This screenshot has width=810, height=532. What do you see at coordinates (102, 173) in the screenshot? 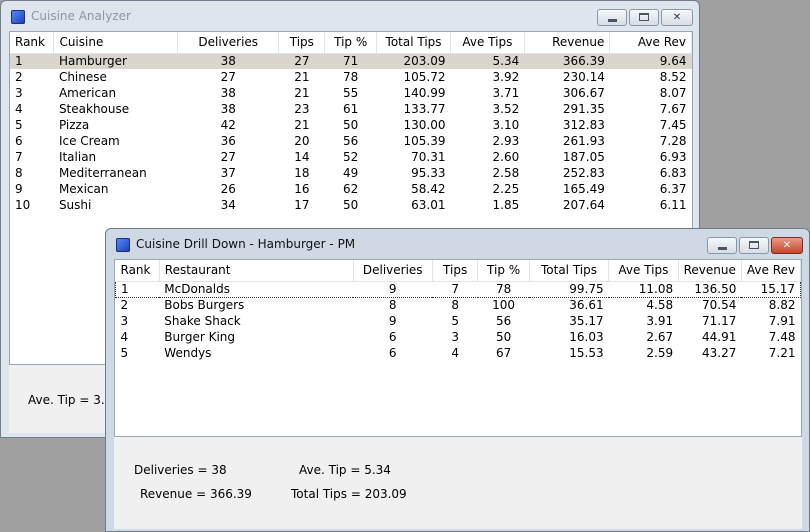
I see `table-cell: Mediterranean` at bounding box center [102, 173].